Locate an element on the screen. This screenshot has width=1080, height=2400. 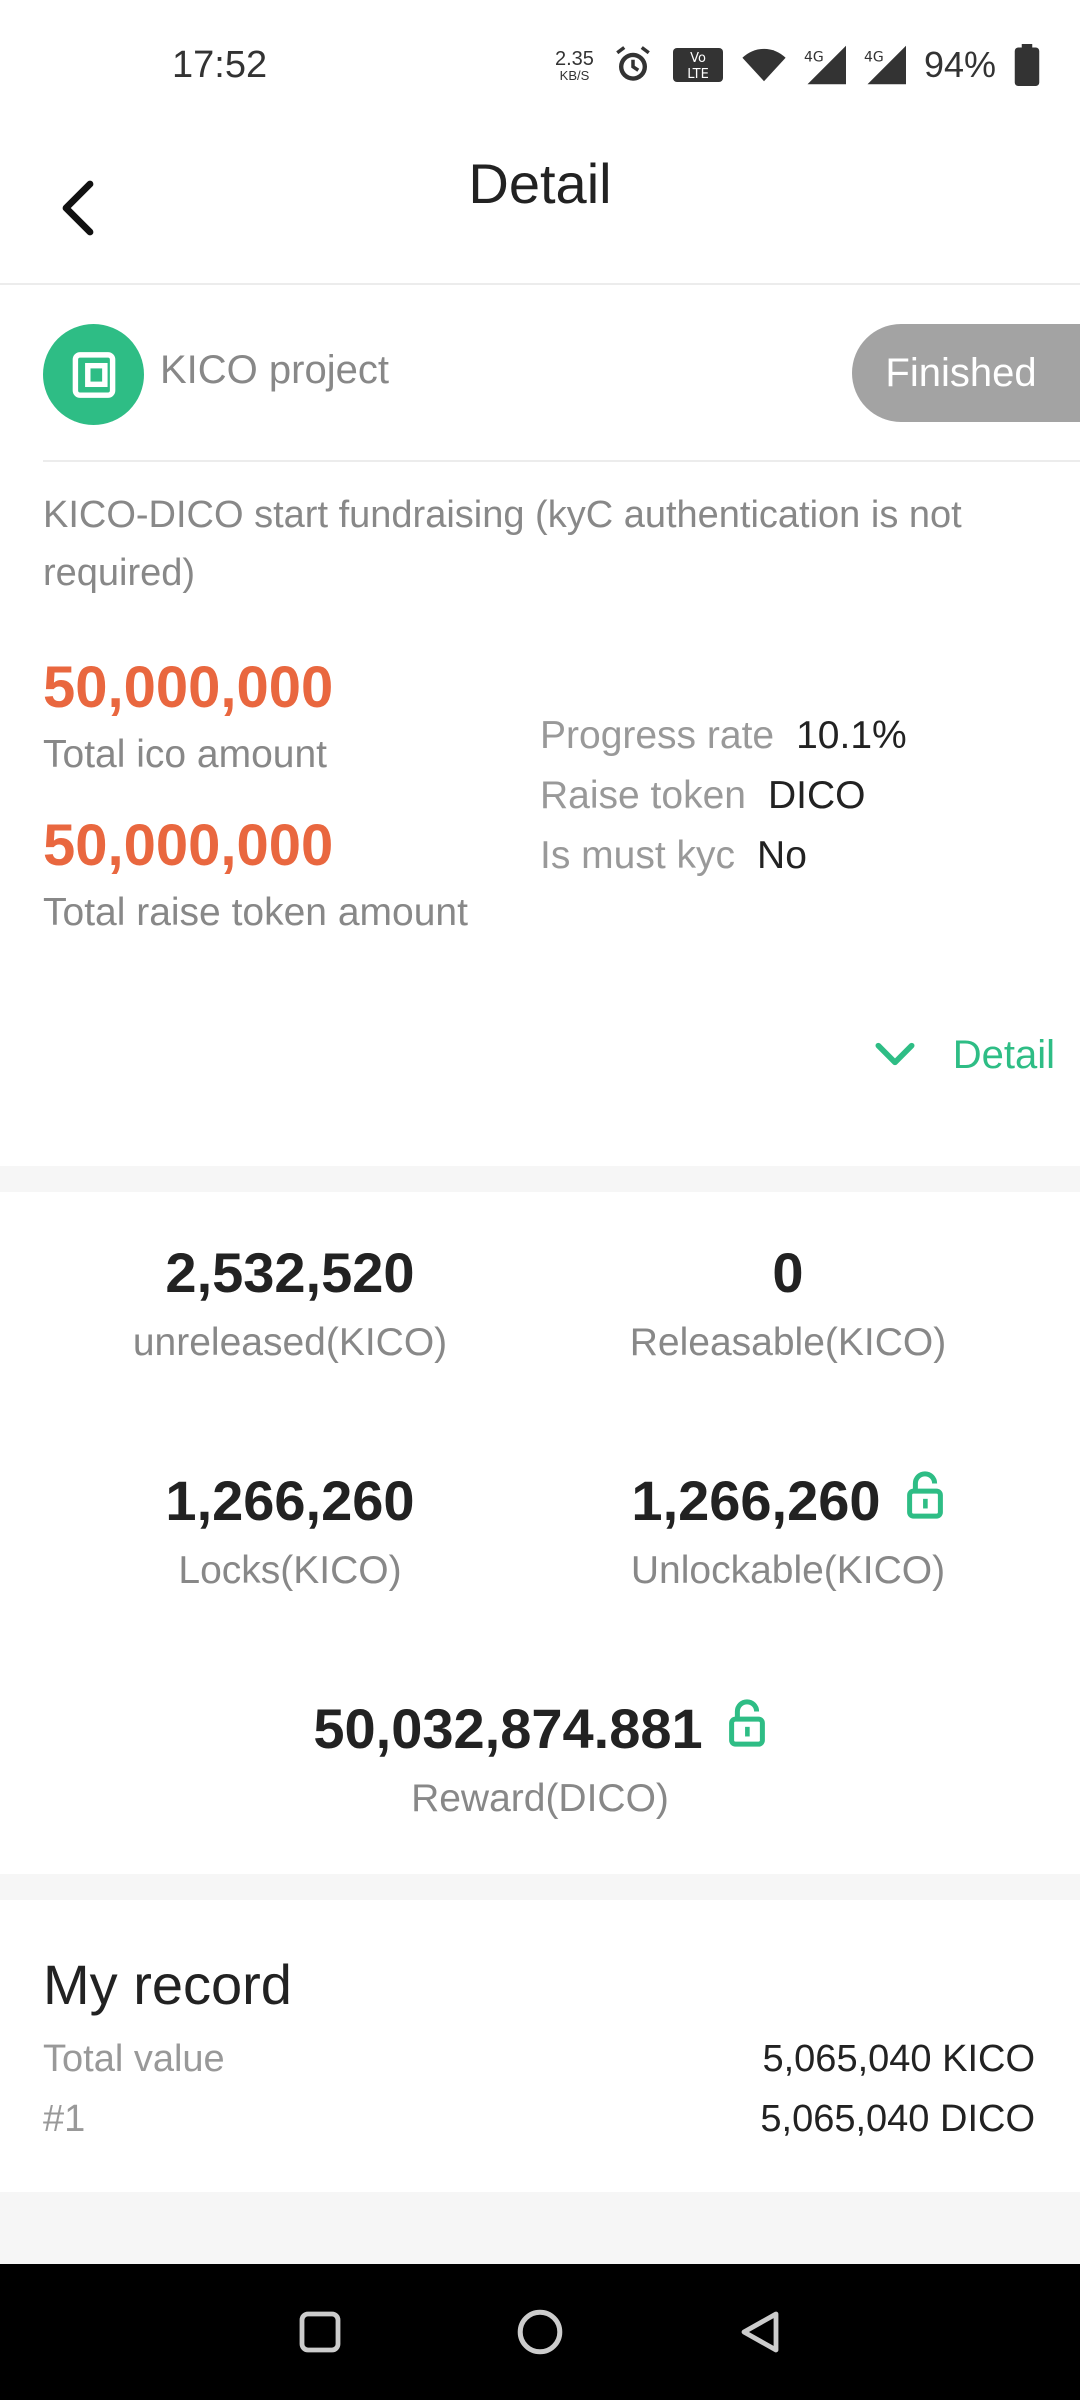
stat-value: 0 is located at coordinates (787, 1272).